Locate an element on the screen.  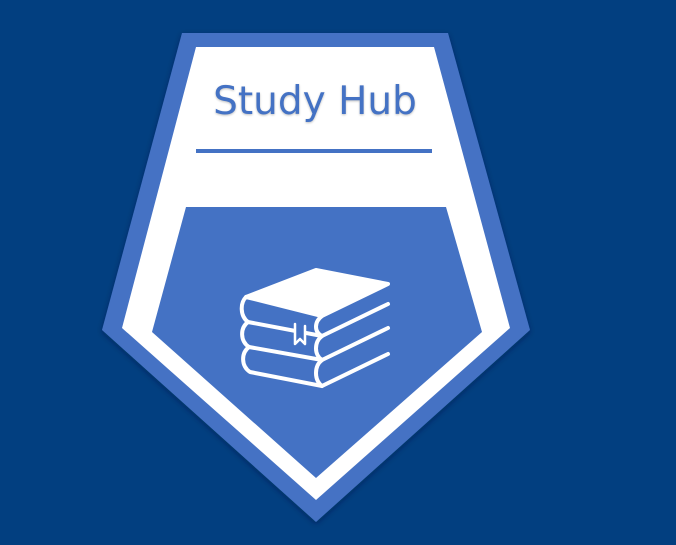
badge-title: Study Hub is located at coordinates (315, 101).